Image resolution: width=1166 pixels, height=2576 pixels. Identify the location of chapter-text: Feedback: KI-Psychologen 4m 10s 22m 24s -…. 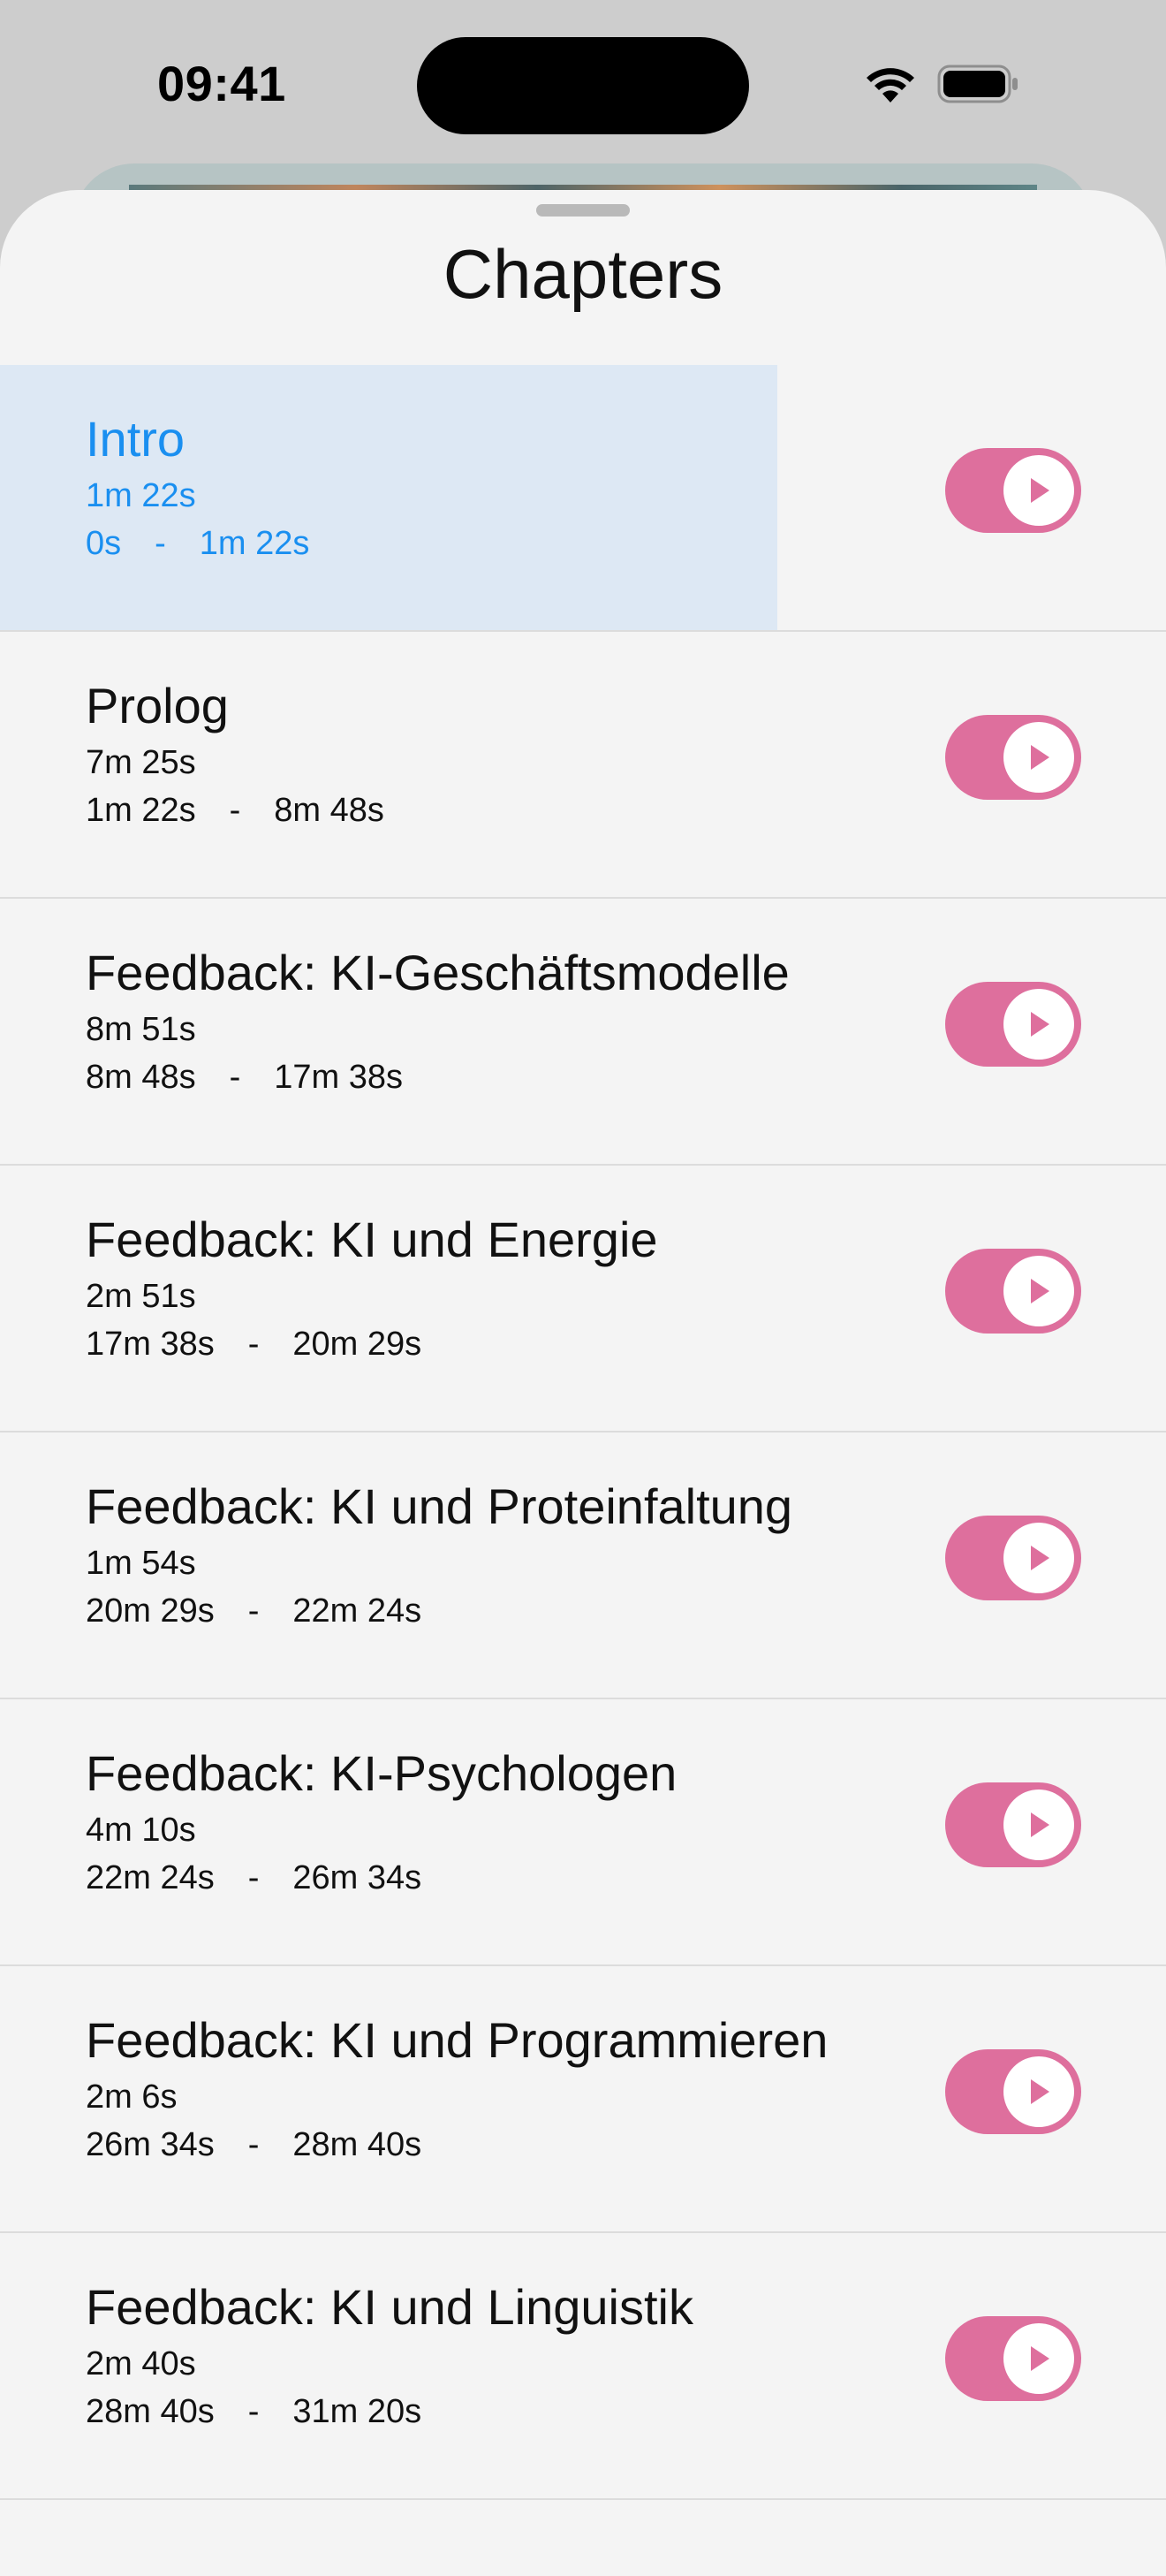
(381, 1822).